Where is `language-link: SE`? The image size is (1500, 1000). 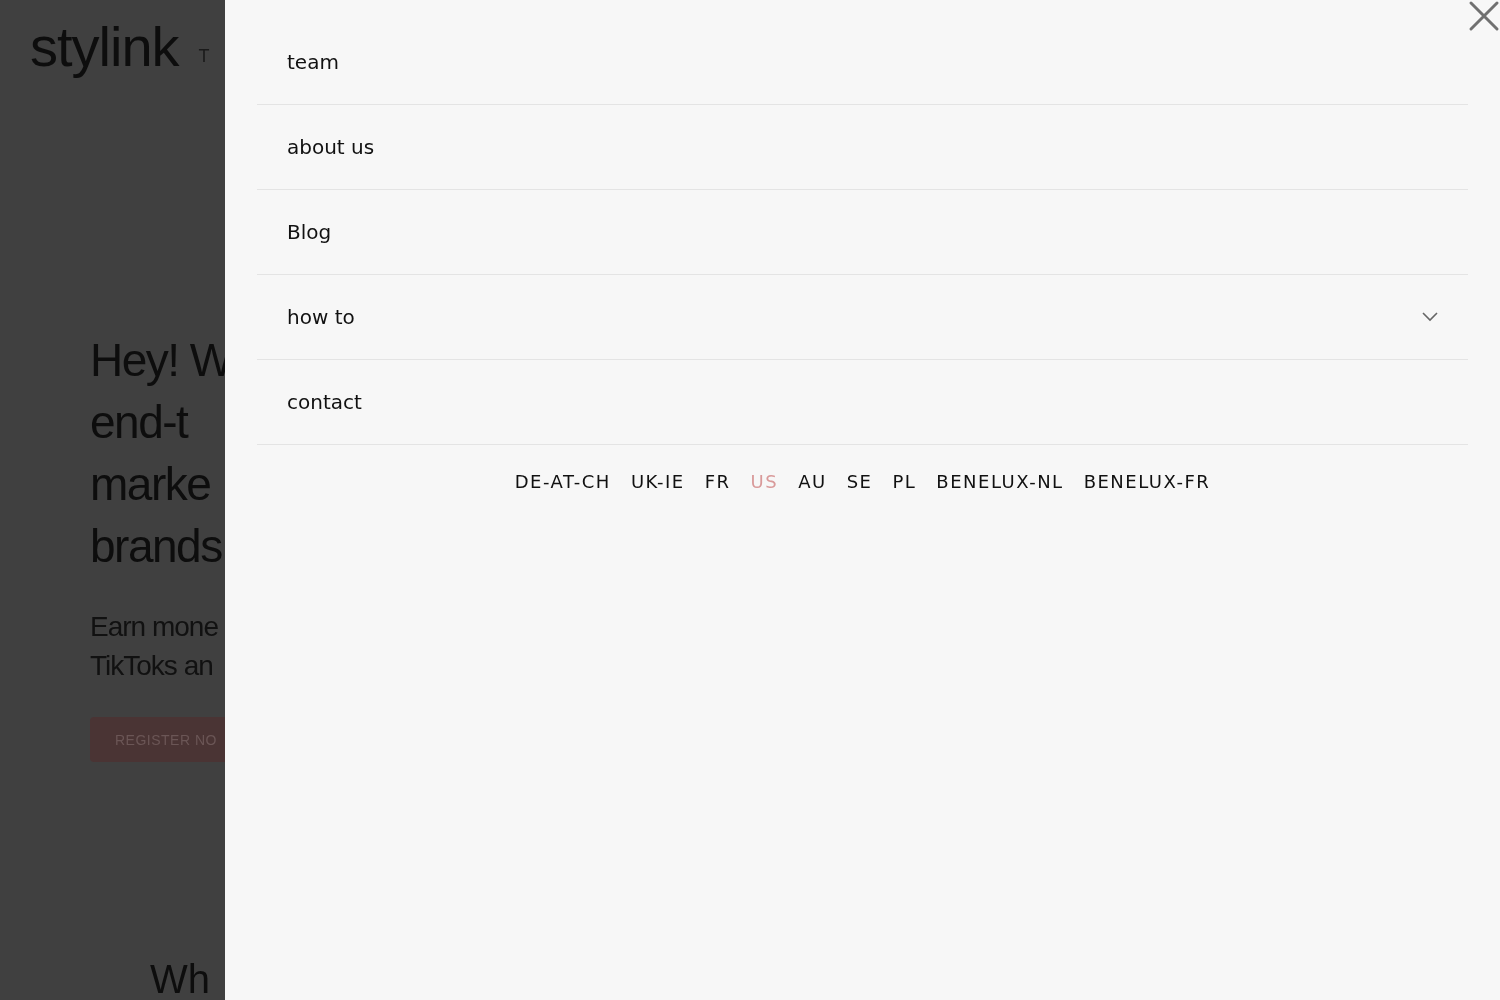
language-link: SE is located at coordinates (859, 481).